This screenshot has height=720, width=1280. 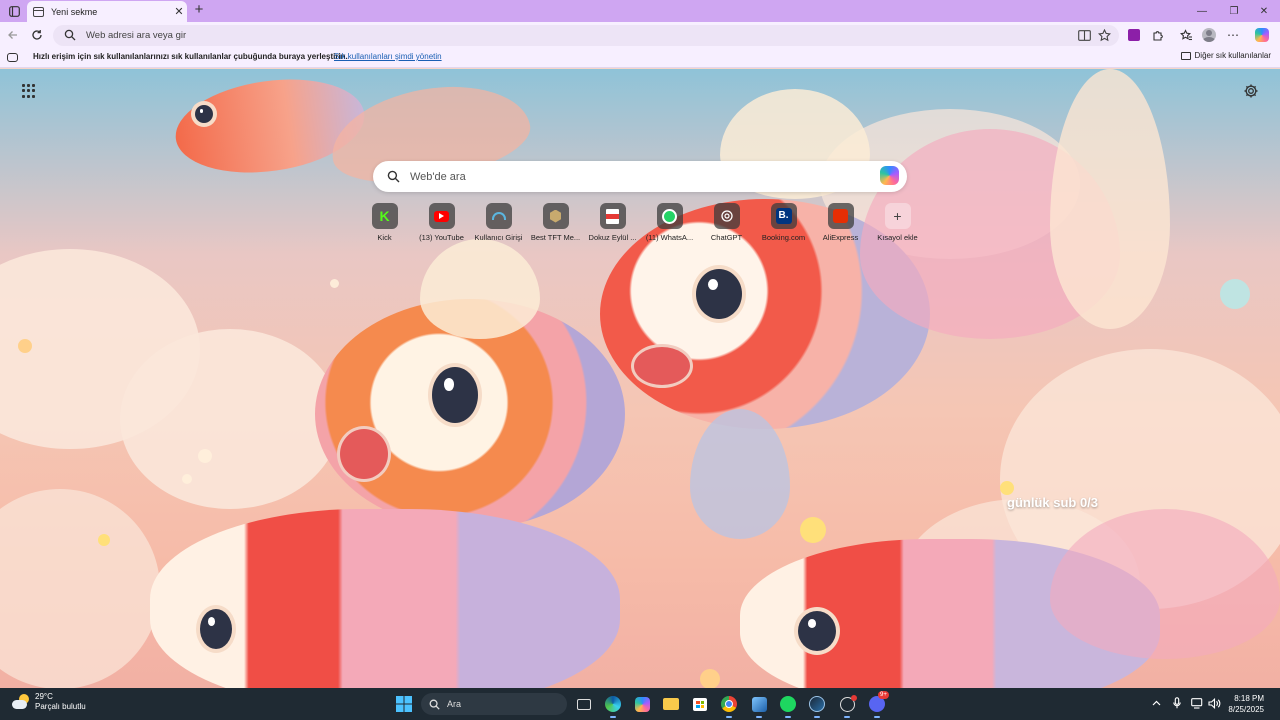 I want to click on taskbar-riot-client, so click(x=847, y=705).